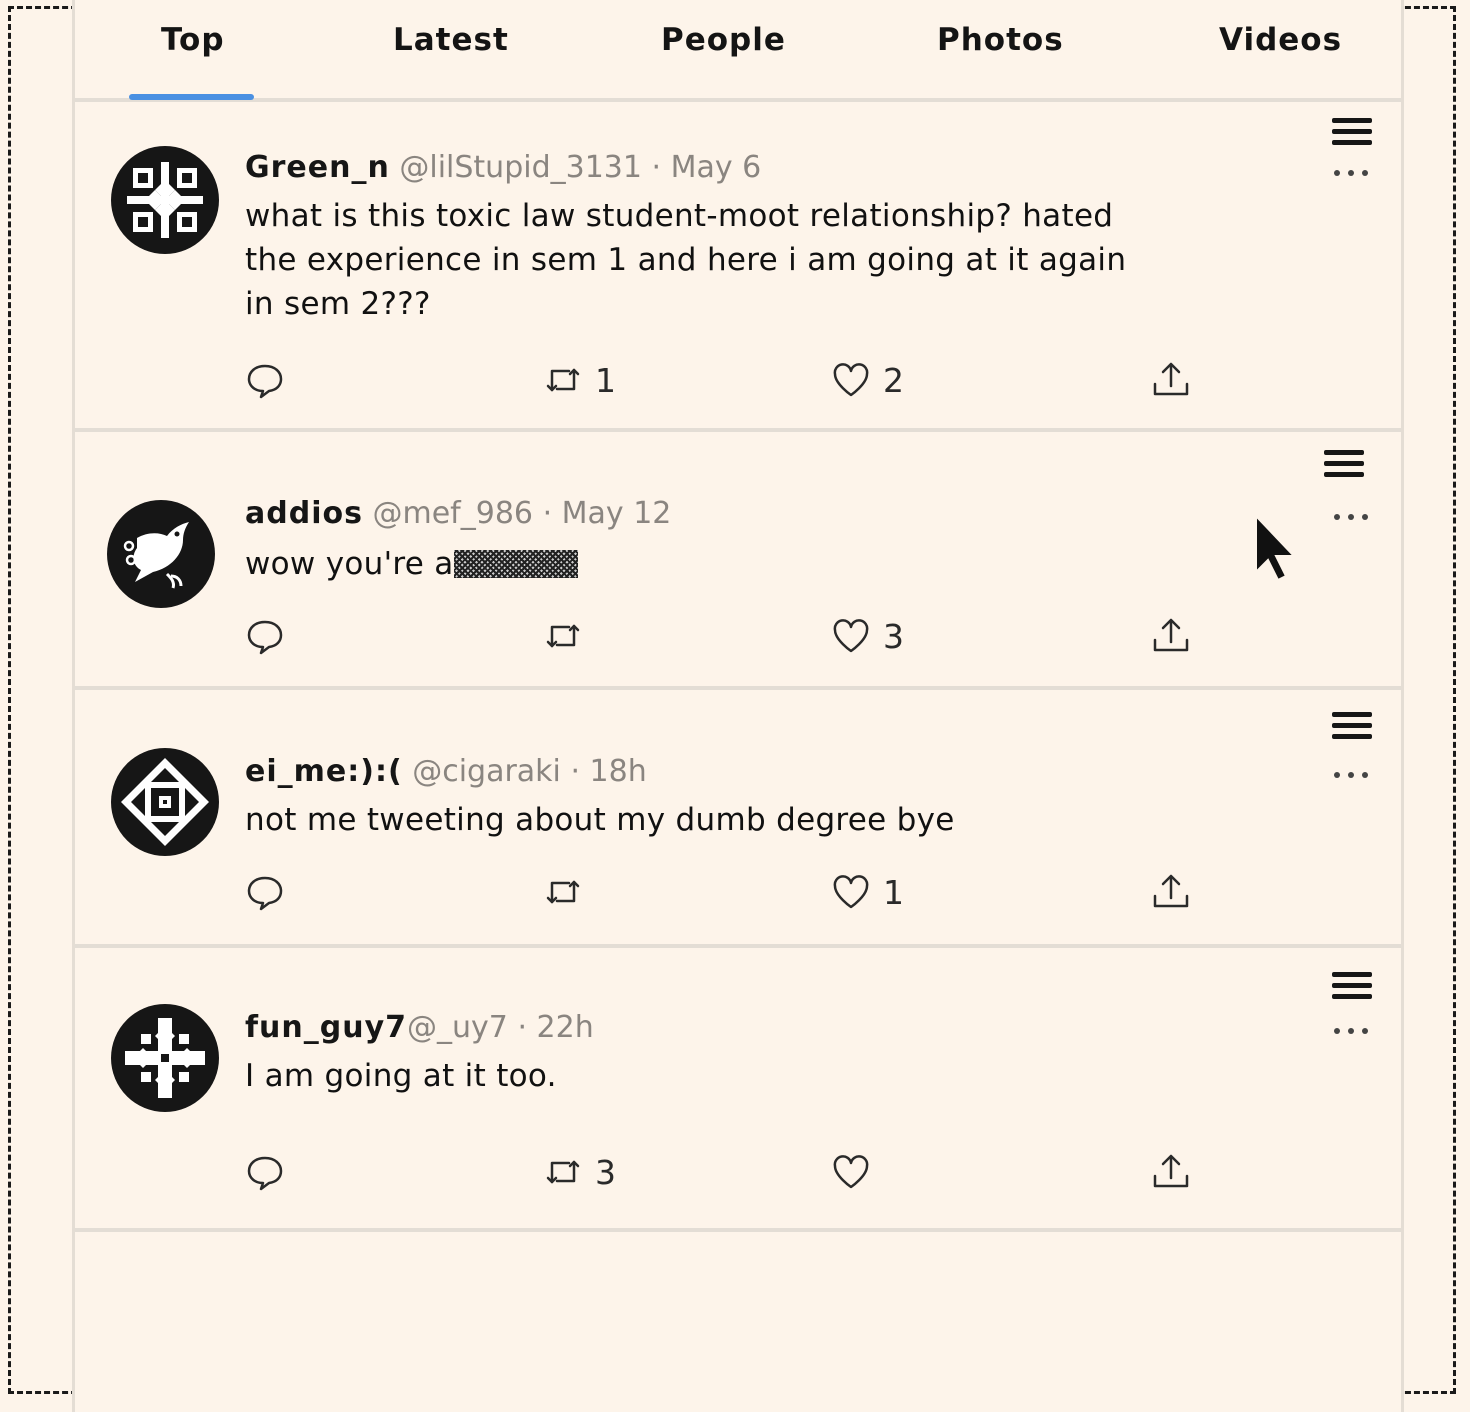  What do you see at coordinates (1000, 40) in the screenshot?
I see `tab-photos: Photos` at bounding box center [1000, 40].